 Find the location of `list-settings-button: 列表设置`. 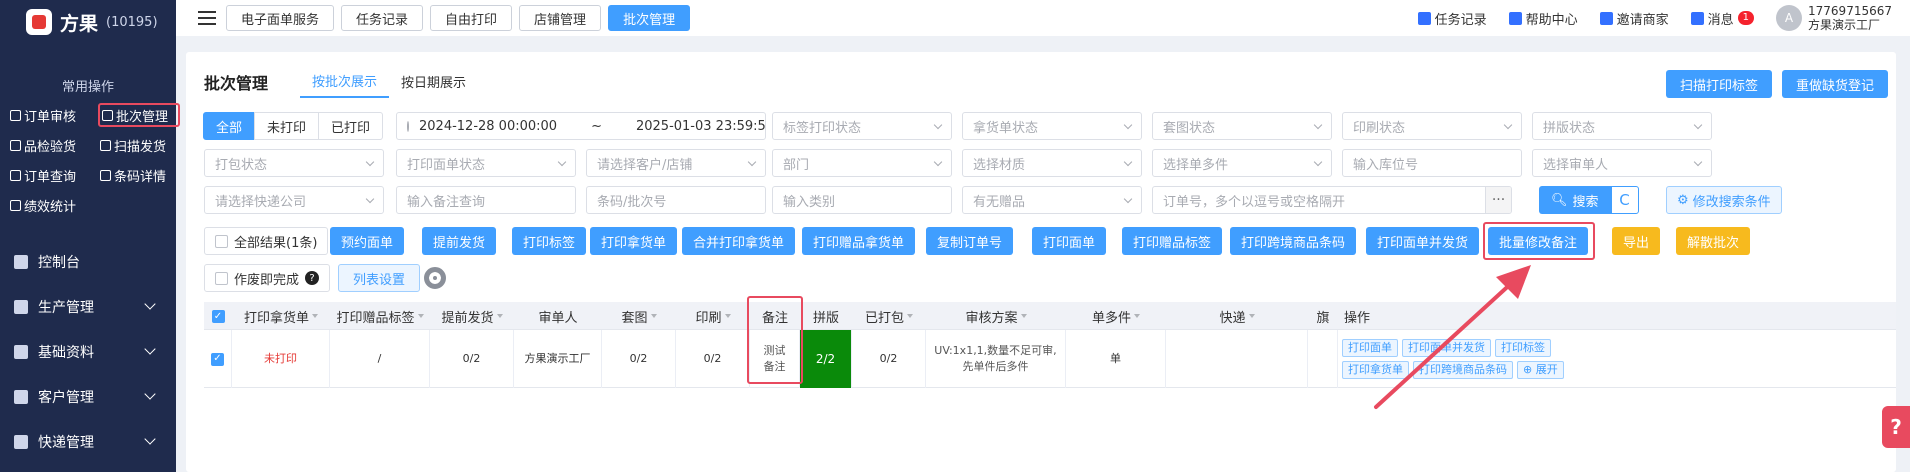

list-settings-button: 列表设置 is located at coordinates (379, 278).